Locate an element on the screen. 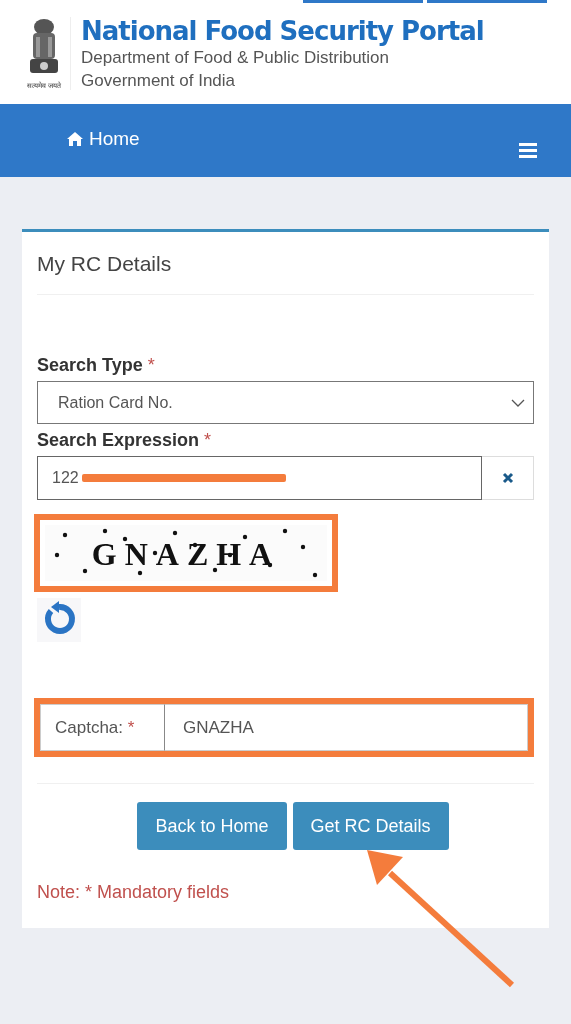  menu-icon is located at coordinates (528, 150).